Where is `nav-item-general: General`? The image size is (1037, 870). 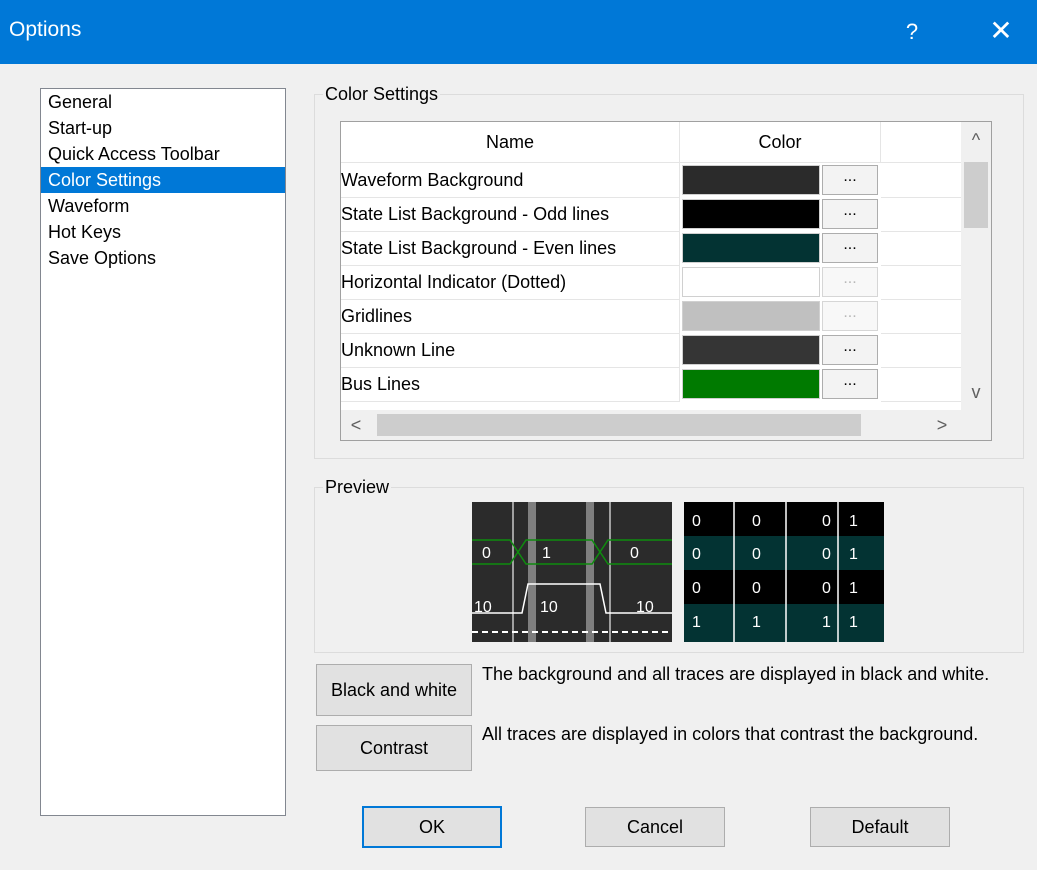
nav-item-general: General is located at coordinates (163, 102).